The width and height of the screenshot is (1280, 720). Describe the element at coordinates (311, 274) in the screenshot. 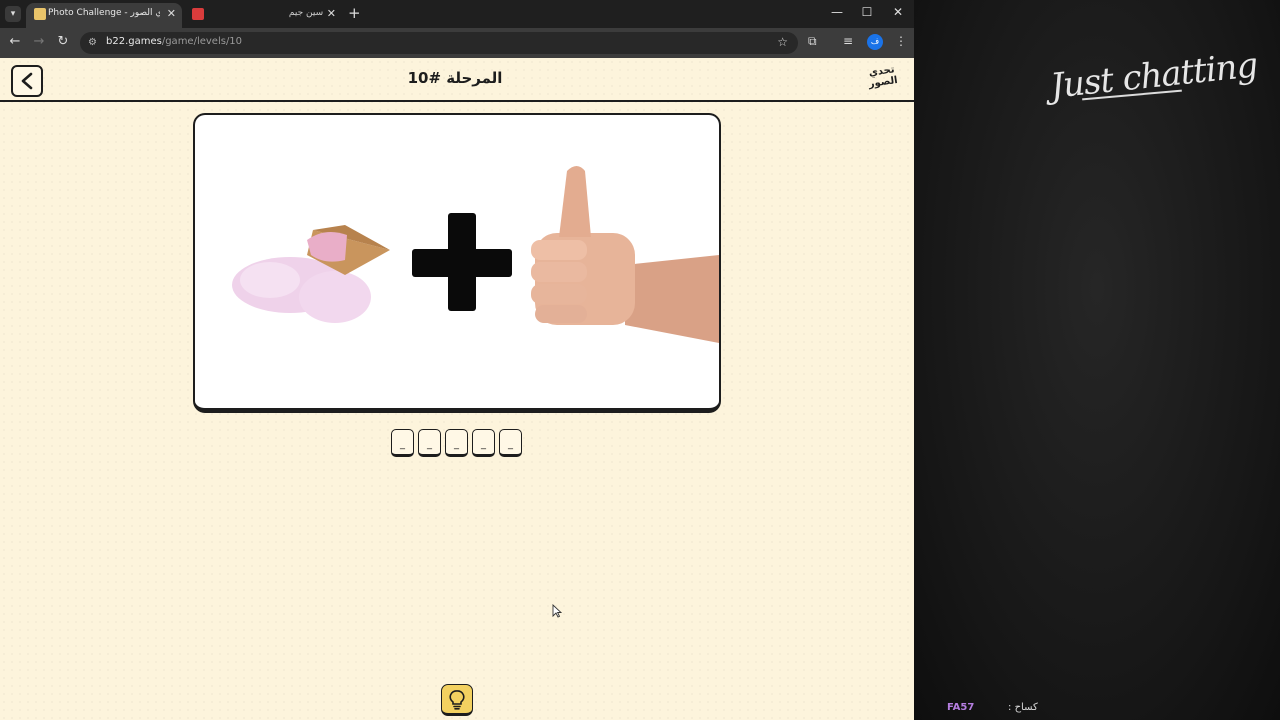

I see `ice-cream-image` at that location.